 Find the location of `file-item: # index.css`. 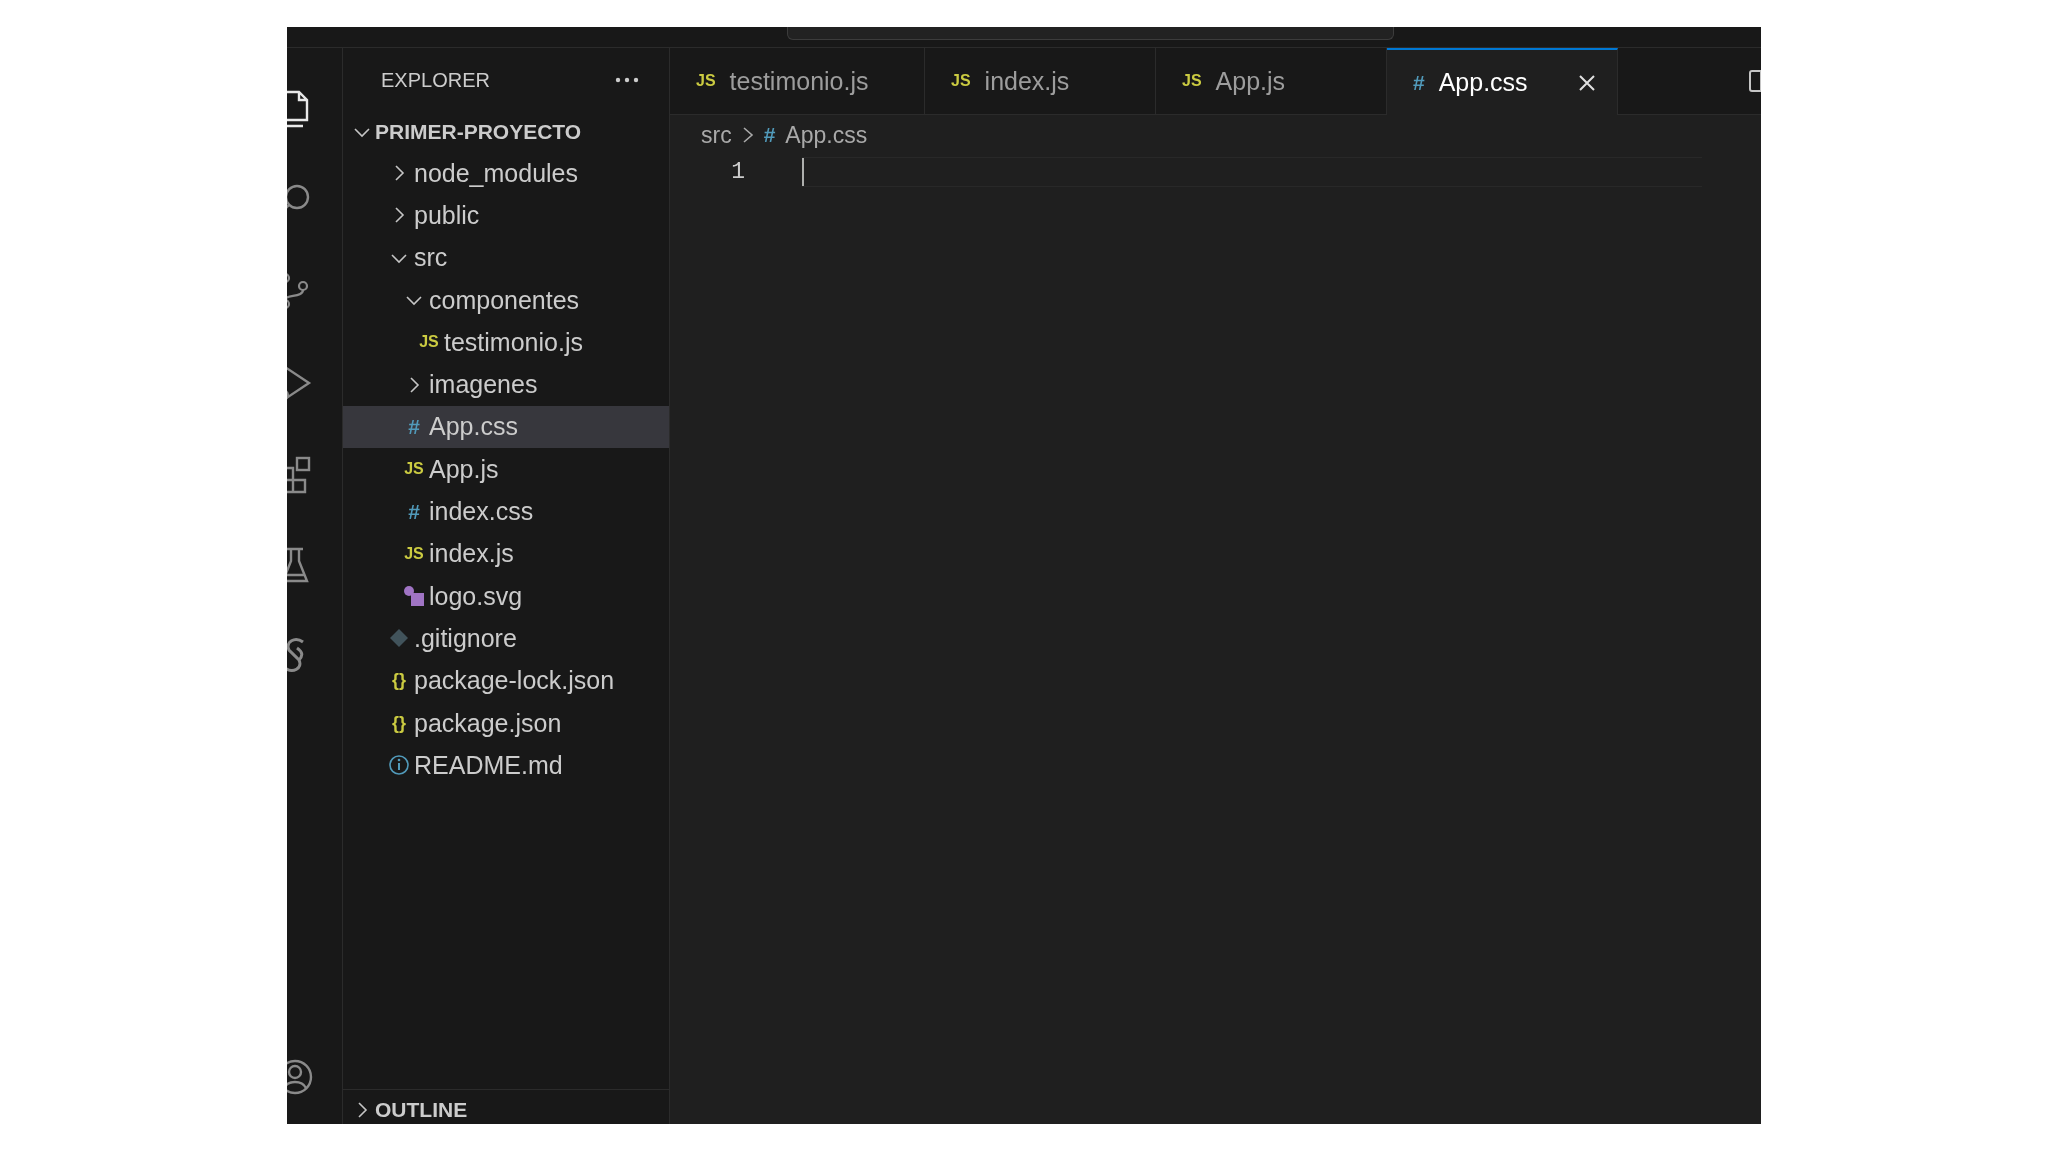

file-item: # index.css is located at coordinates (506, 511).